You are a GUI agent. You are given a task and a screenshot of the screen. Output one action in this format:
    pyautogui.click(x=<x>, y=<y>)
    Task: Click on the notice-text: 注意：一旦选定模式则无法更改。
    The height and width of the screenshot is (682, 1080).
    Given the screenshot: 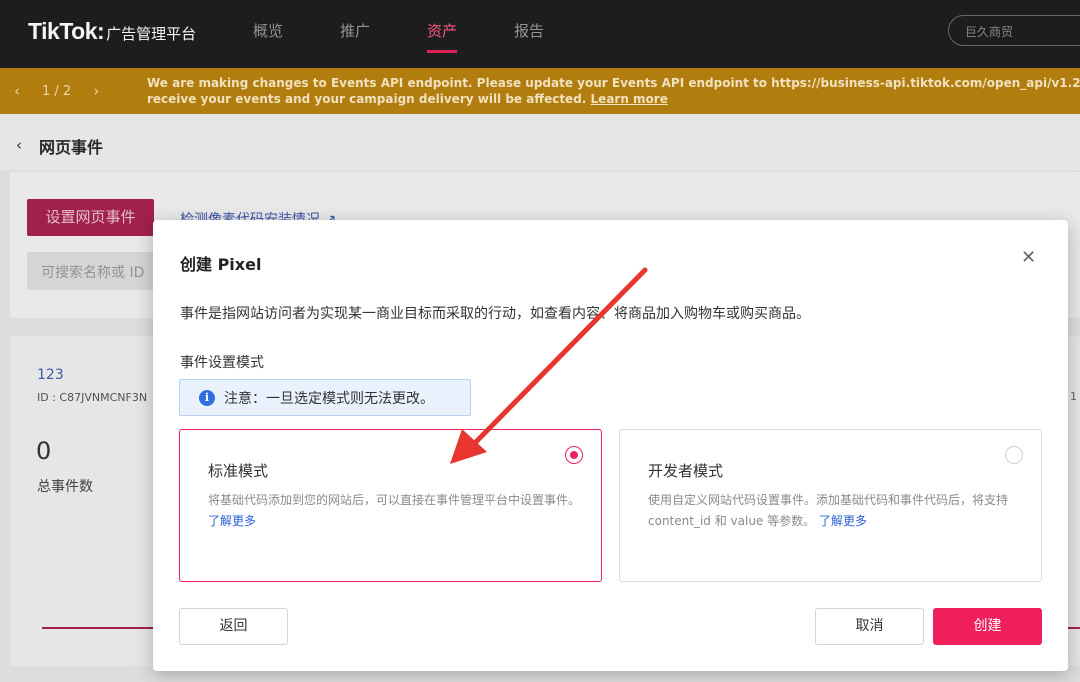 What is the action you would take?
    pyautogui.click(x=329, y=398)
    